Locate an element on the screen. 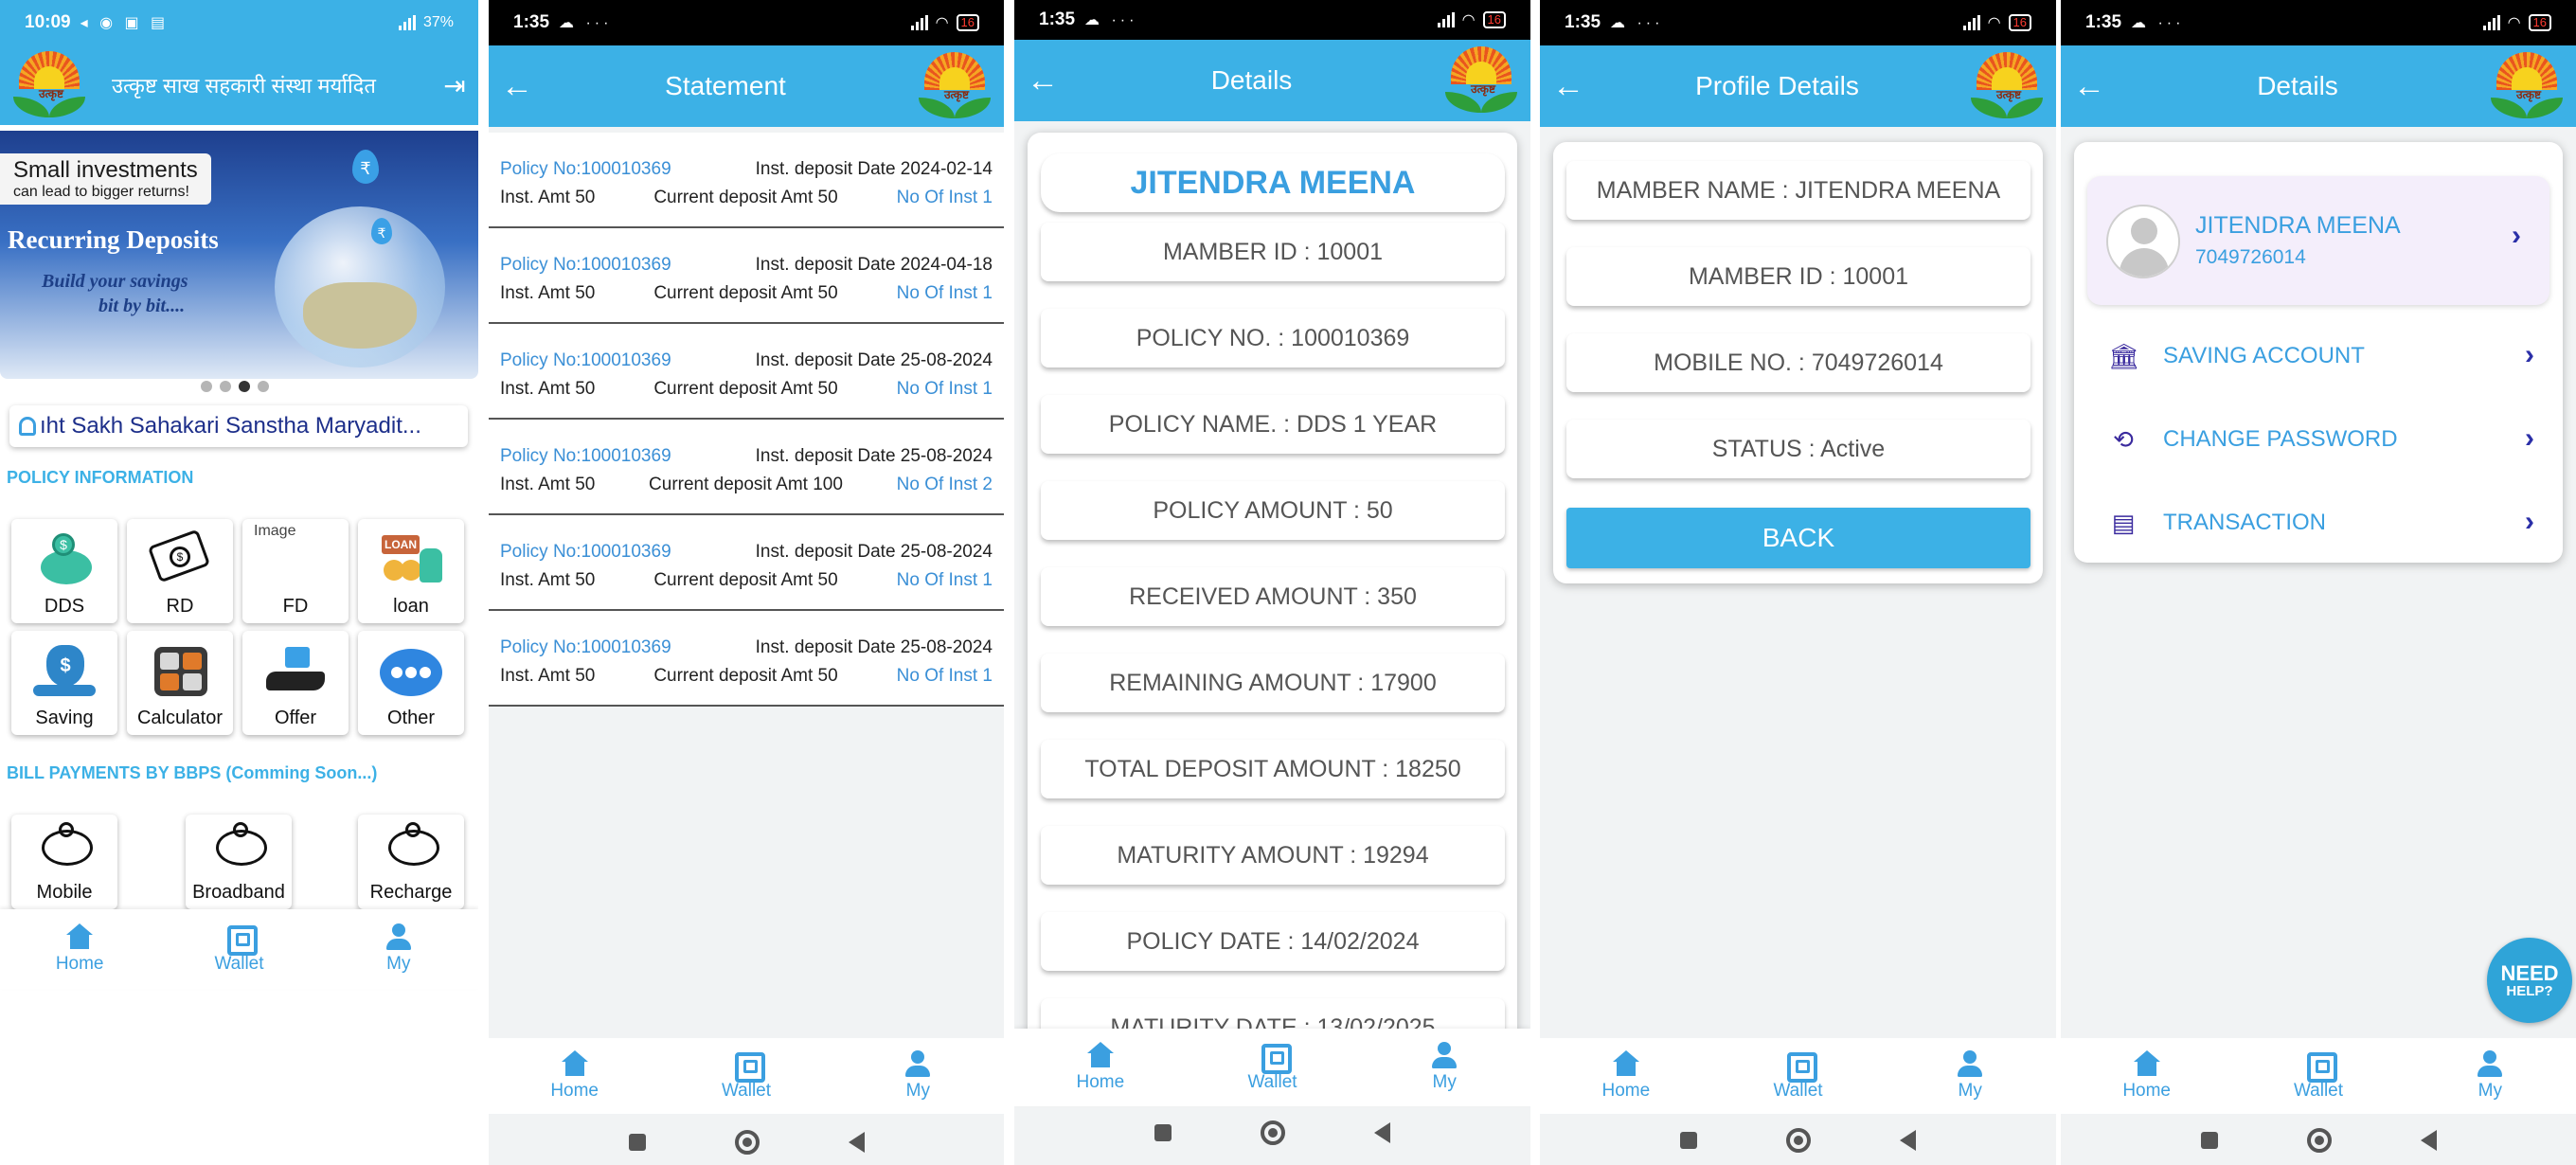 Image resolution: width=2576 pixels, height=1165 pixels. detail-field: RECEIVED AMOUNT : 350 is located at coordinates (1273, 596).